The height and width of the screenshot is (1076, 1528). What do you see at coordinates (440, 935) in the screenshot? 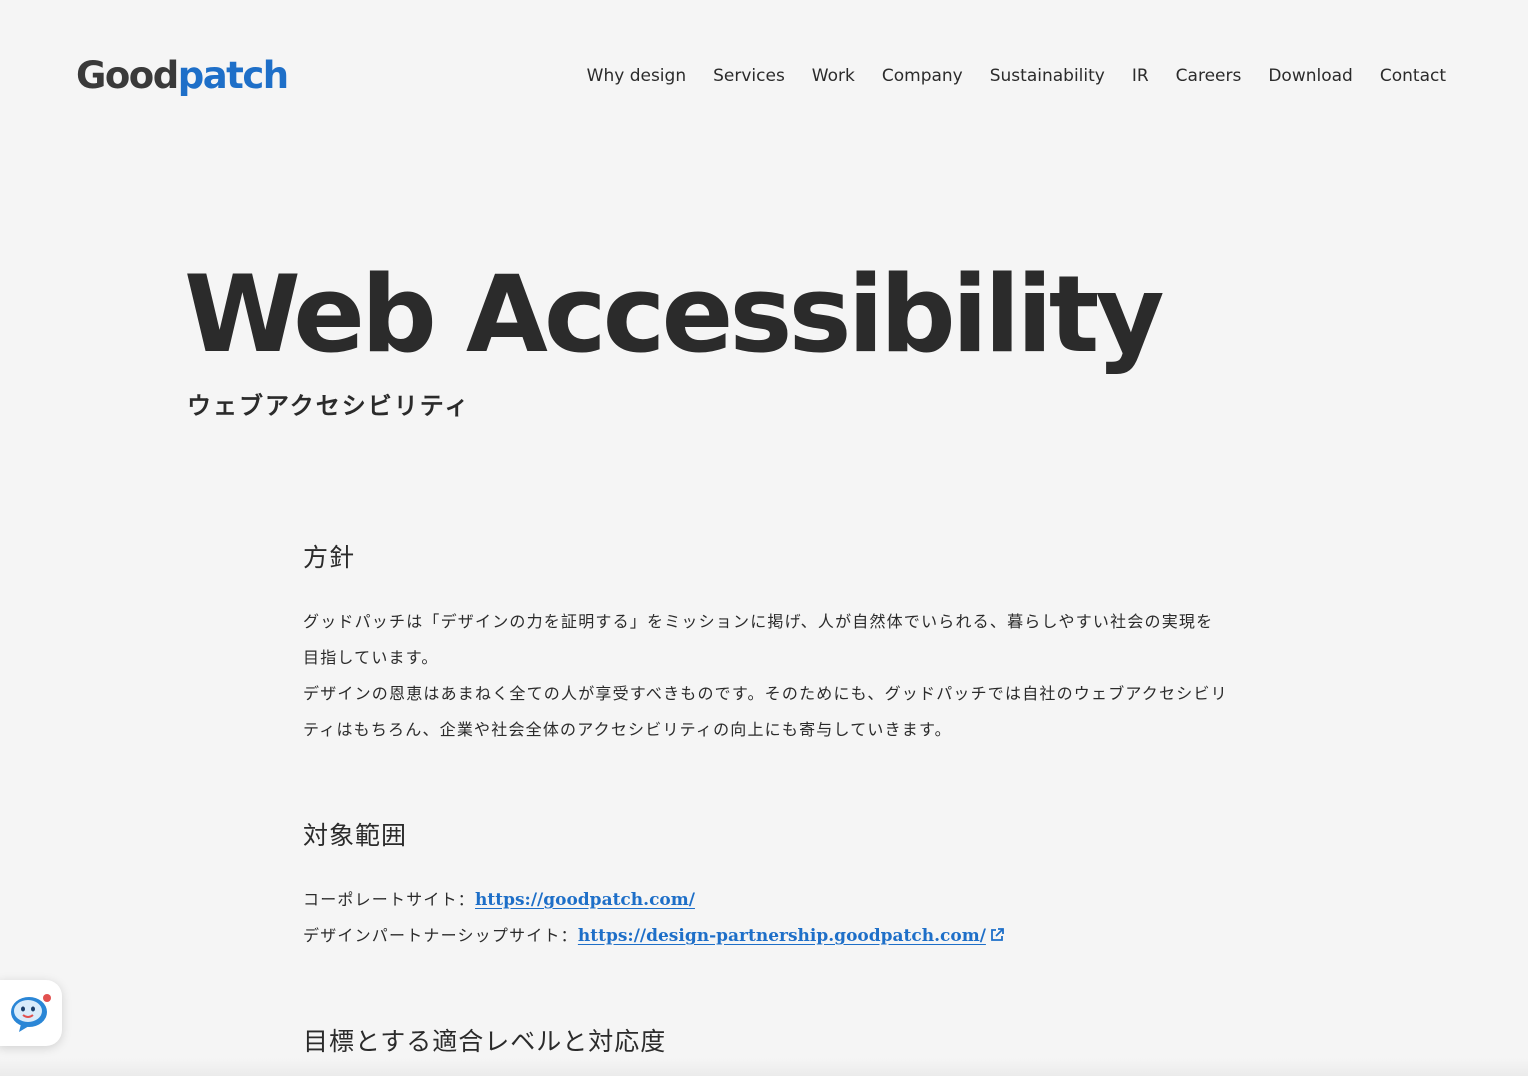
I see `partnership-site-label: デザインパートナーシップサイト：` at bounding box center [440, 935].